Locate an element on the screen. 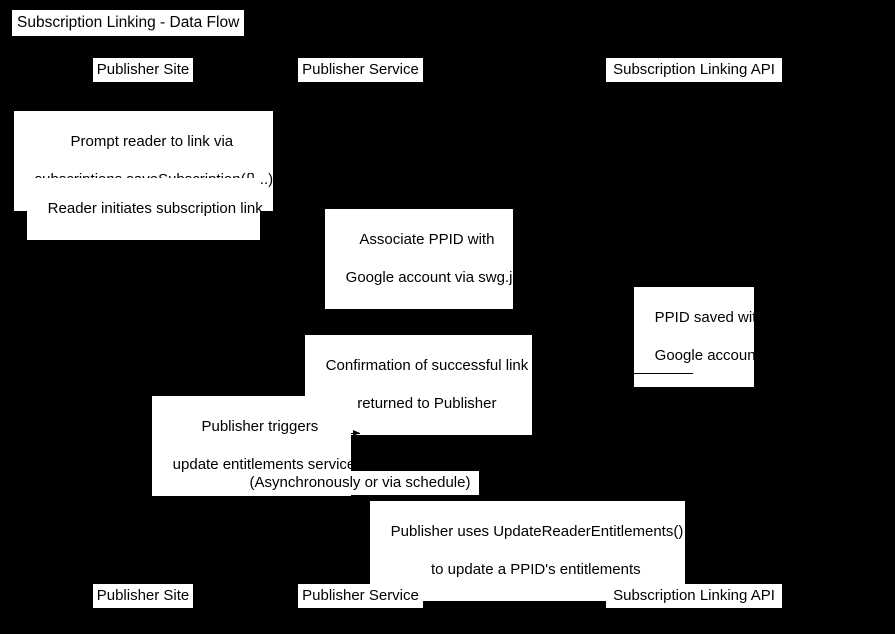 Image resolution: width=895 pixels, height=634 pixels. participant-footer-subscription-linking-api: Subscription Linking API is located at coordinates (694, 596).